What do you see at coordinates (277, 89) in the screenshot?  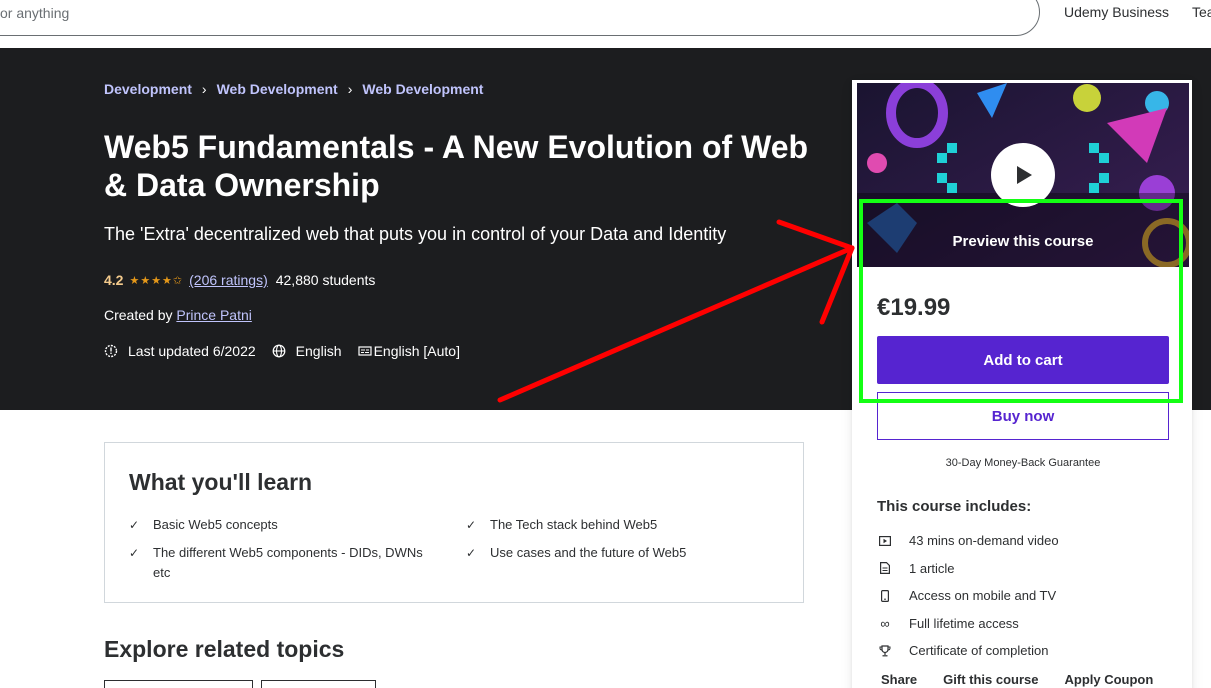 I see `breadcrumb-item-web-development: Web Development` at bounding box center [277, 89].